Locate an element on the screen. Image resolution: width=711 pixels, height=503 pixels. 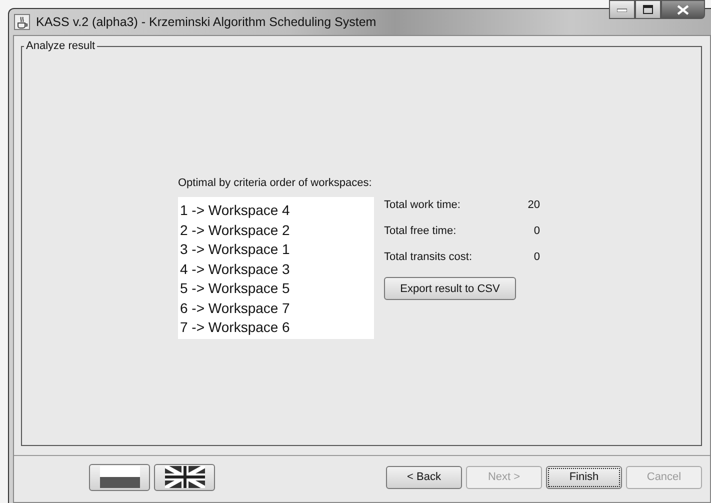
group-title: Analyze result is located at coordinates (60, 46).